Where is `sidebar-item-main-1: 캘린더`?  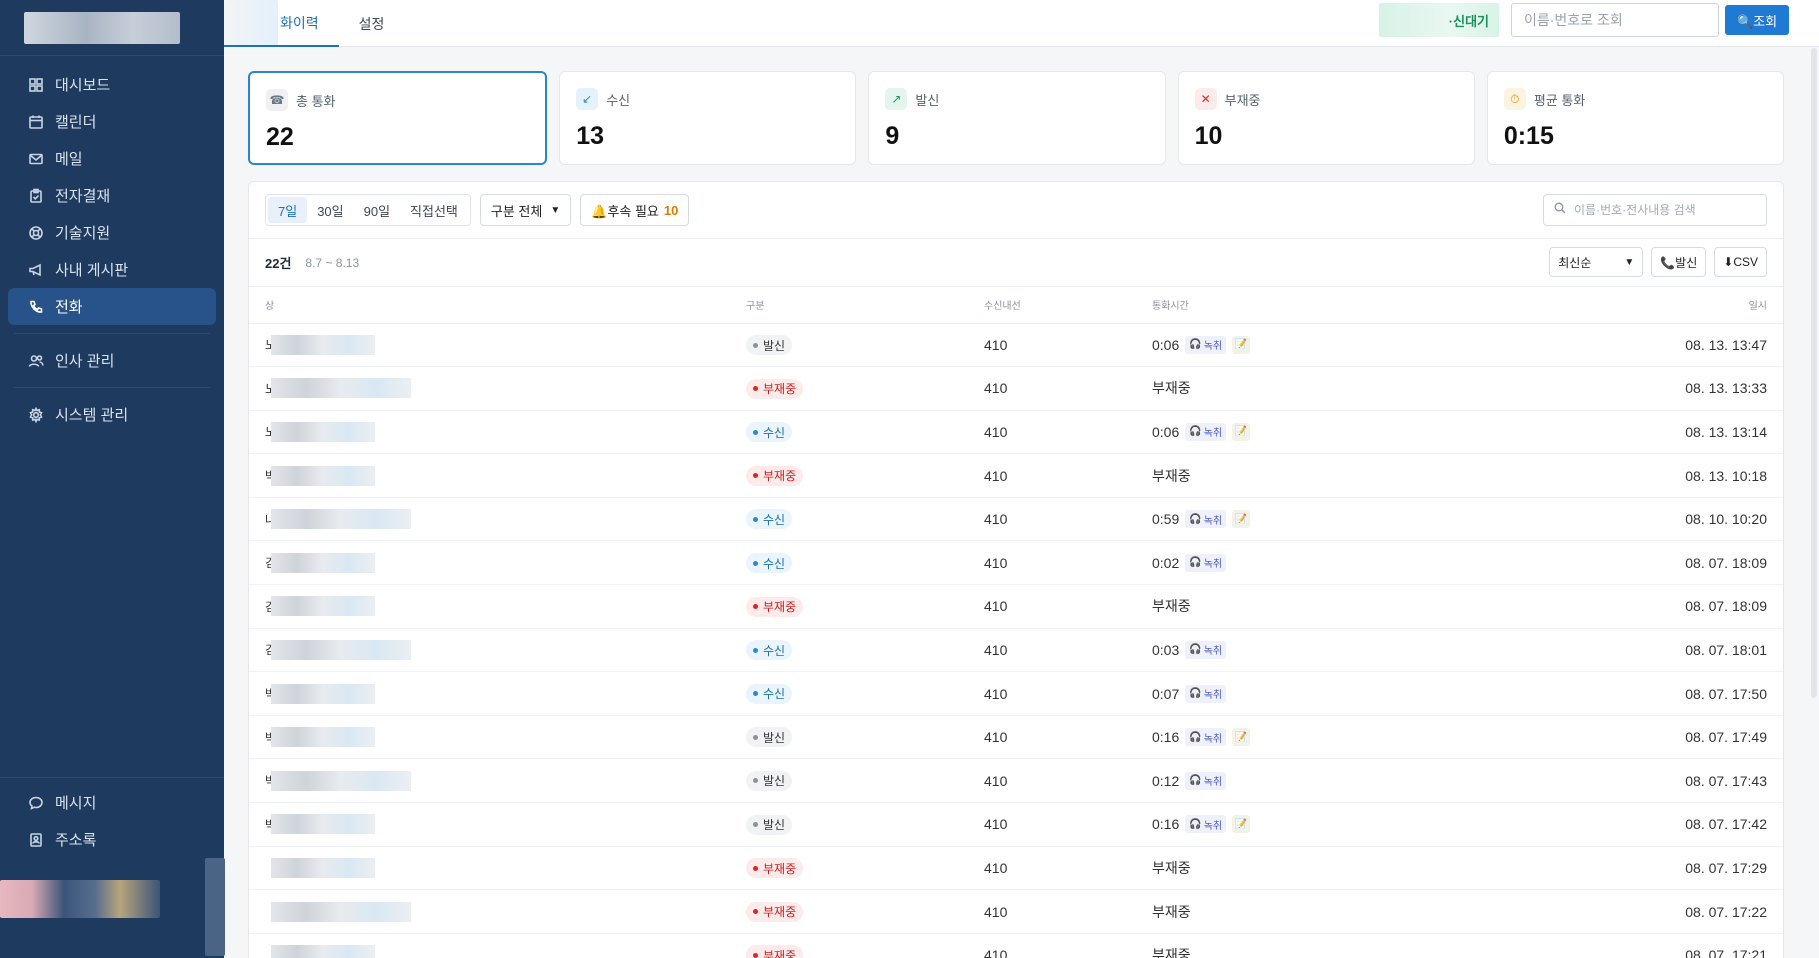 sidebar-item-main-1: 캘린더 is located at coordinates (112, 121).